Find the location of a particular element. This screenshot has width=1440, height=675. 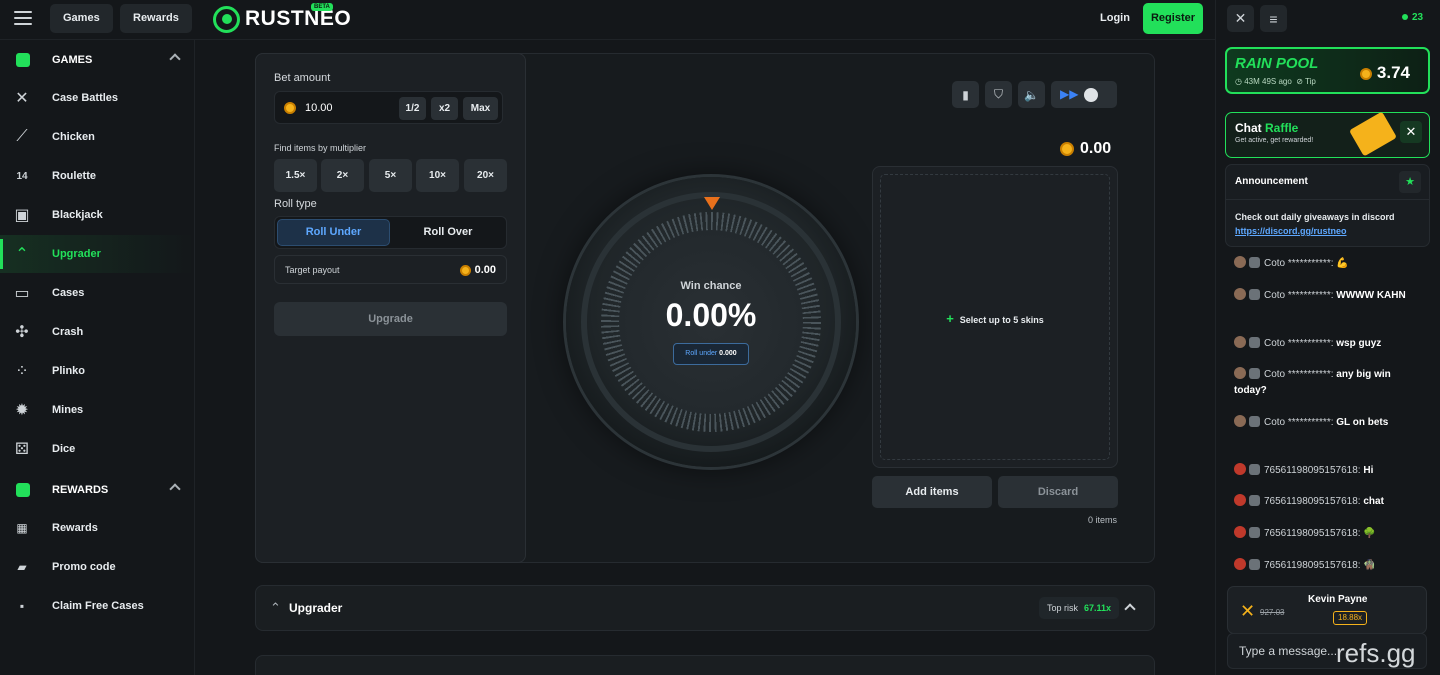

plus-icon: + is located at coordinates (950, 318).